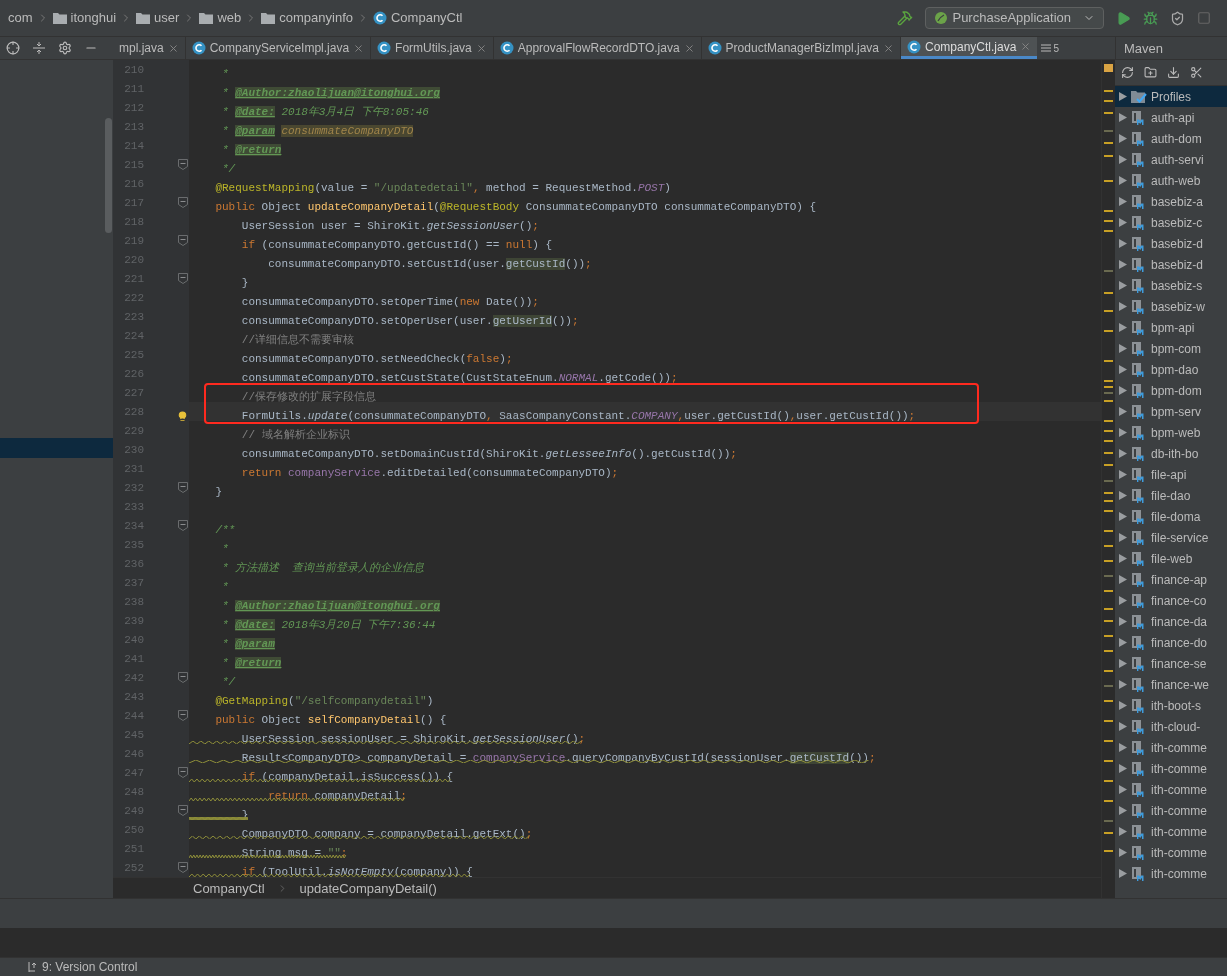  Describe the element at coordinates (1171, 517) in the screenshot. I see `maven-tree-item: file-doma` at that location.